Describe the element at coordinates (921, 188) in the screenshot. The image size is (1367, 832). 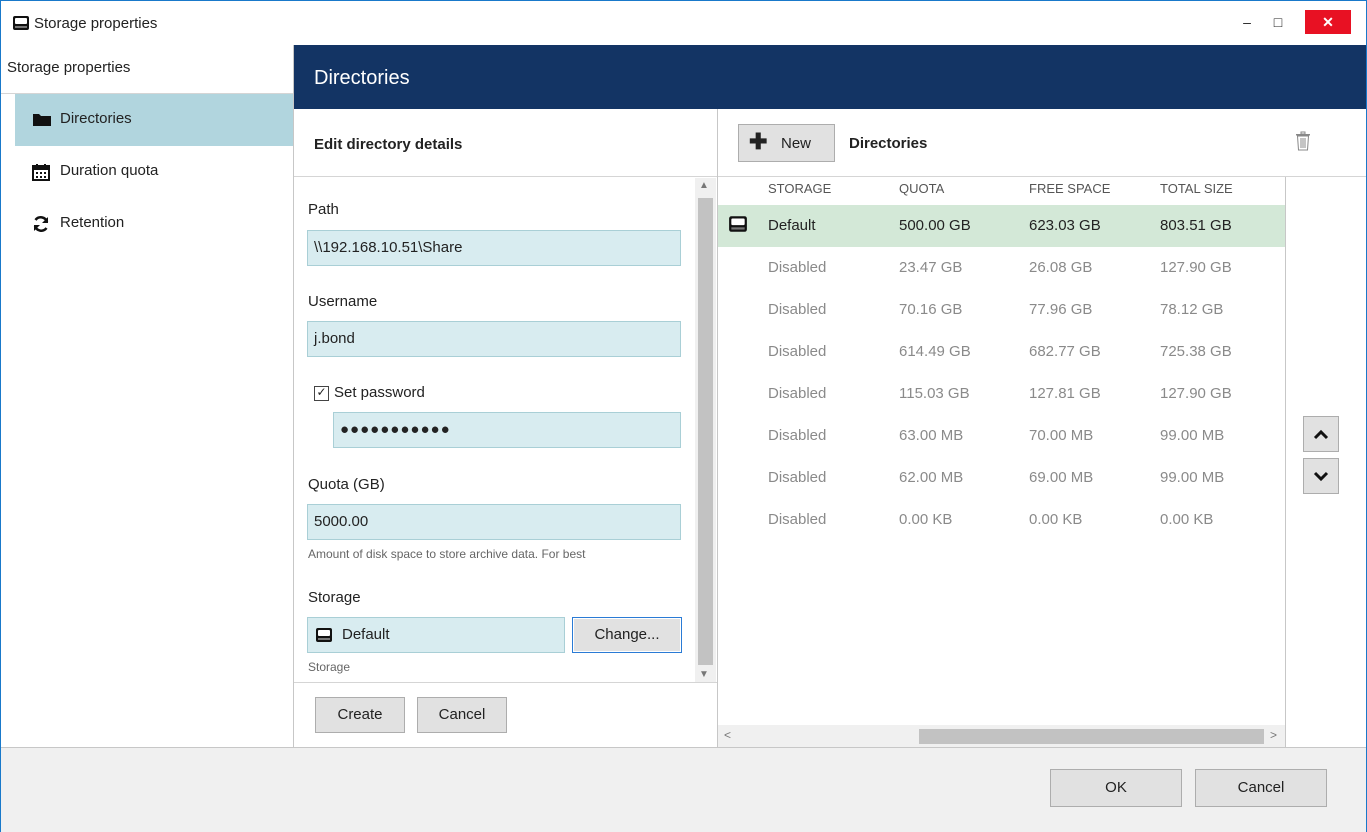
I see `column-header-quota: QUOTA` at that location.